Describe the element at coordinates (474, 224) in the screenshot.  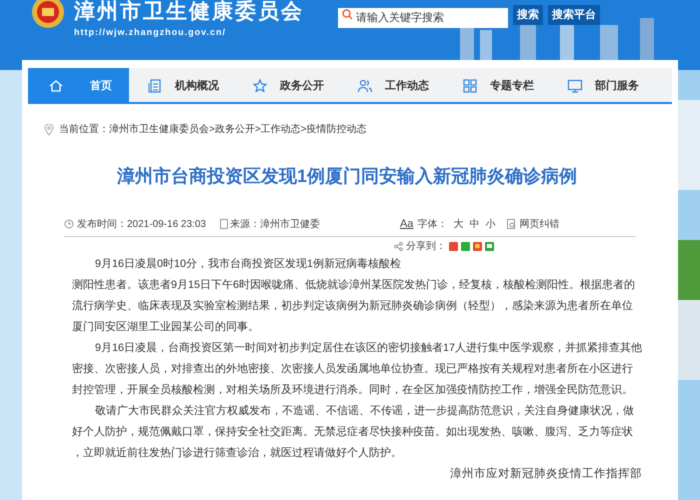
I see `font-size-option: 中` at that location.